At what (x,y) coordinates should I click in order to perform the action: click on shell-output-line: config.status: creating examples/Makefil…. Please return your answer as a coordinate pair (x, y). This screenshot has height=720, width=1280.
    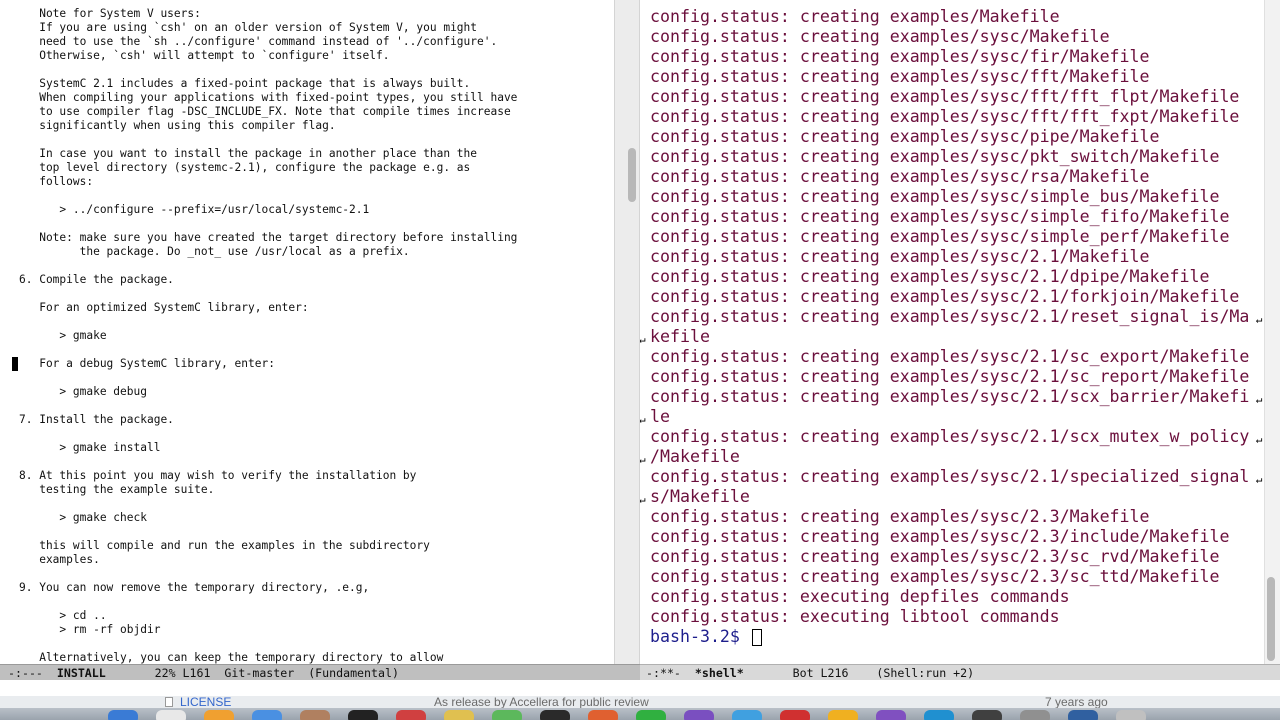
    Looking at the image, I should click on (949, 17).